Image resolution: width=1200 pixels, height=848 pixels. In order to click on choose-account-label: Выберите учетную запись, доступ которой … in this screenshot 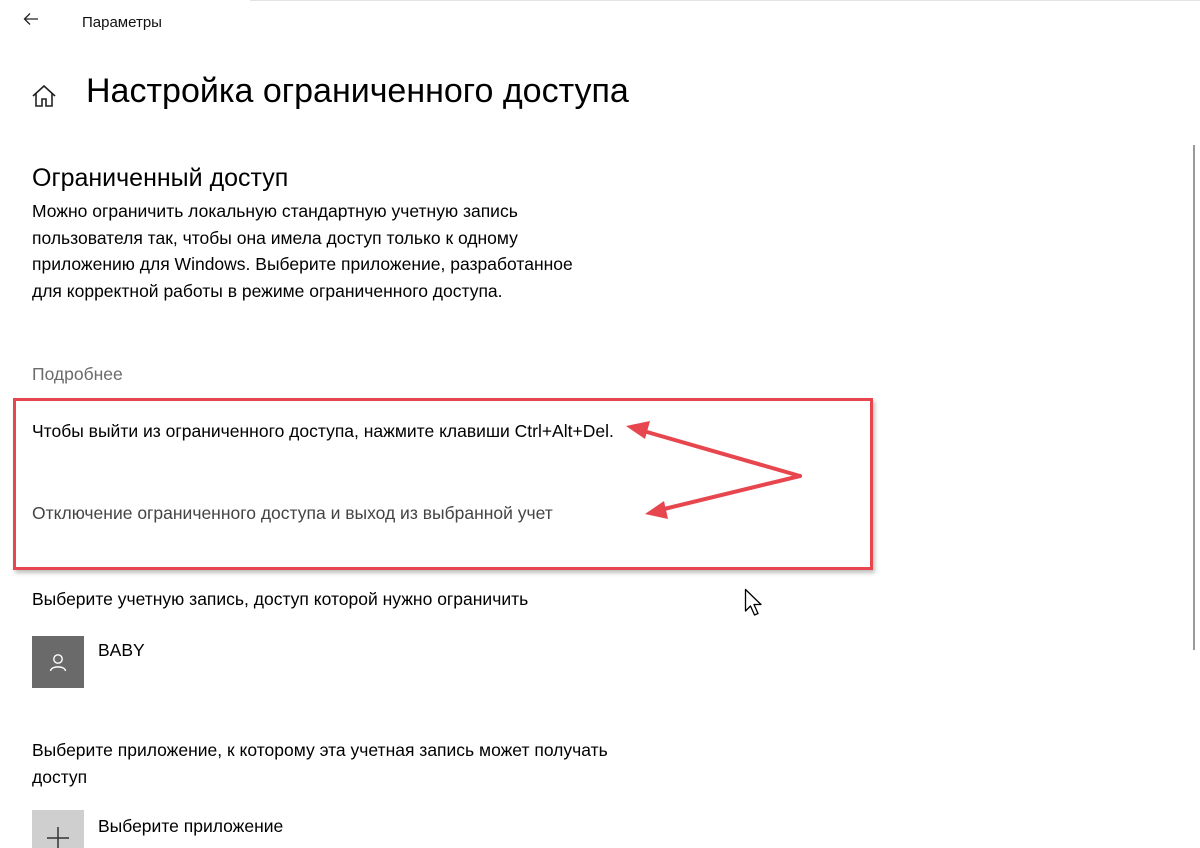, I will do `click(280, 599)`.